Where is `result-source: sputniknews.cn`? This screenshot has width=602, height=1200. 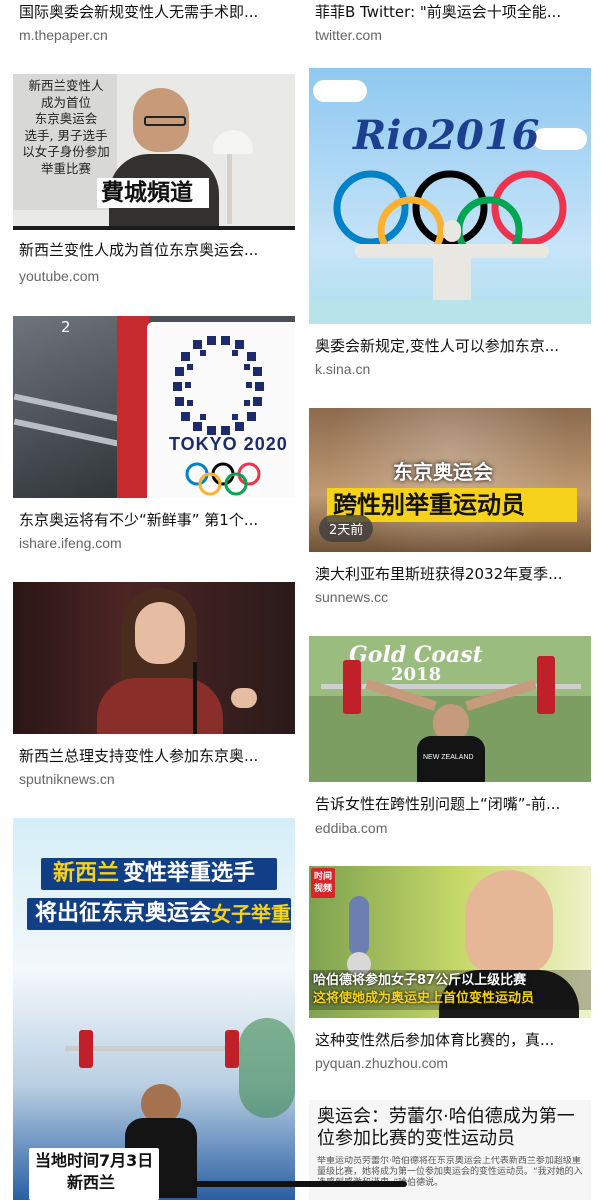 result-source: sputniknews.cn is located at coordinates (67, 779).